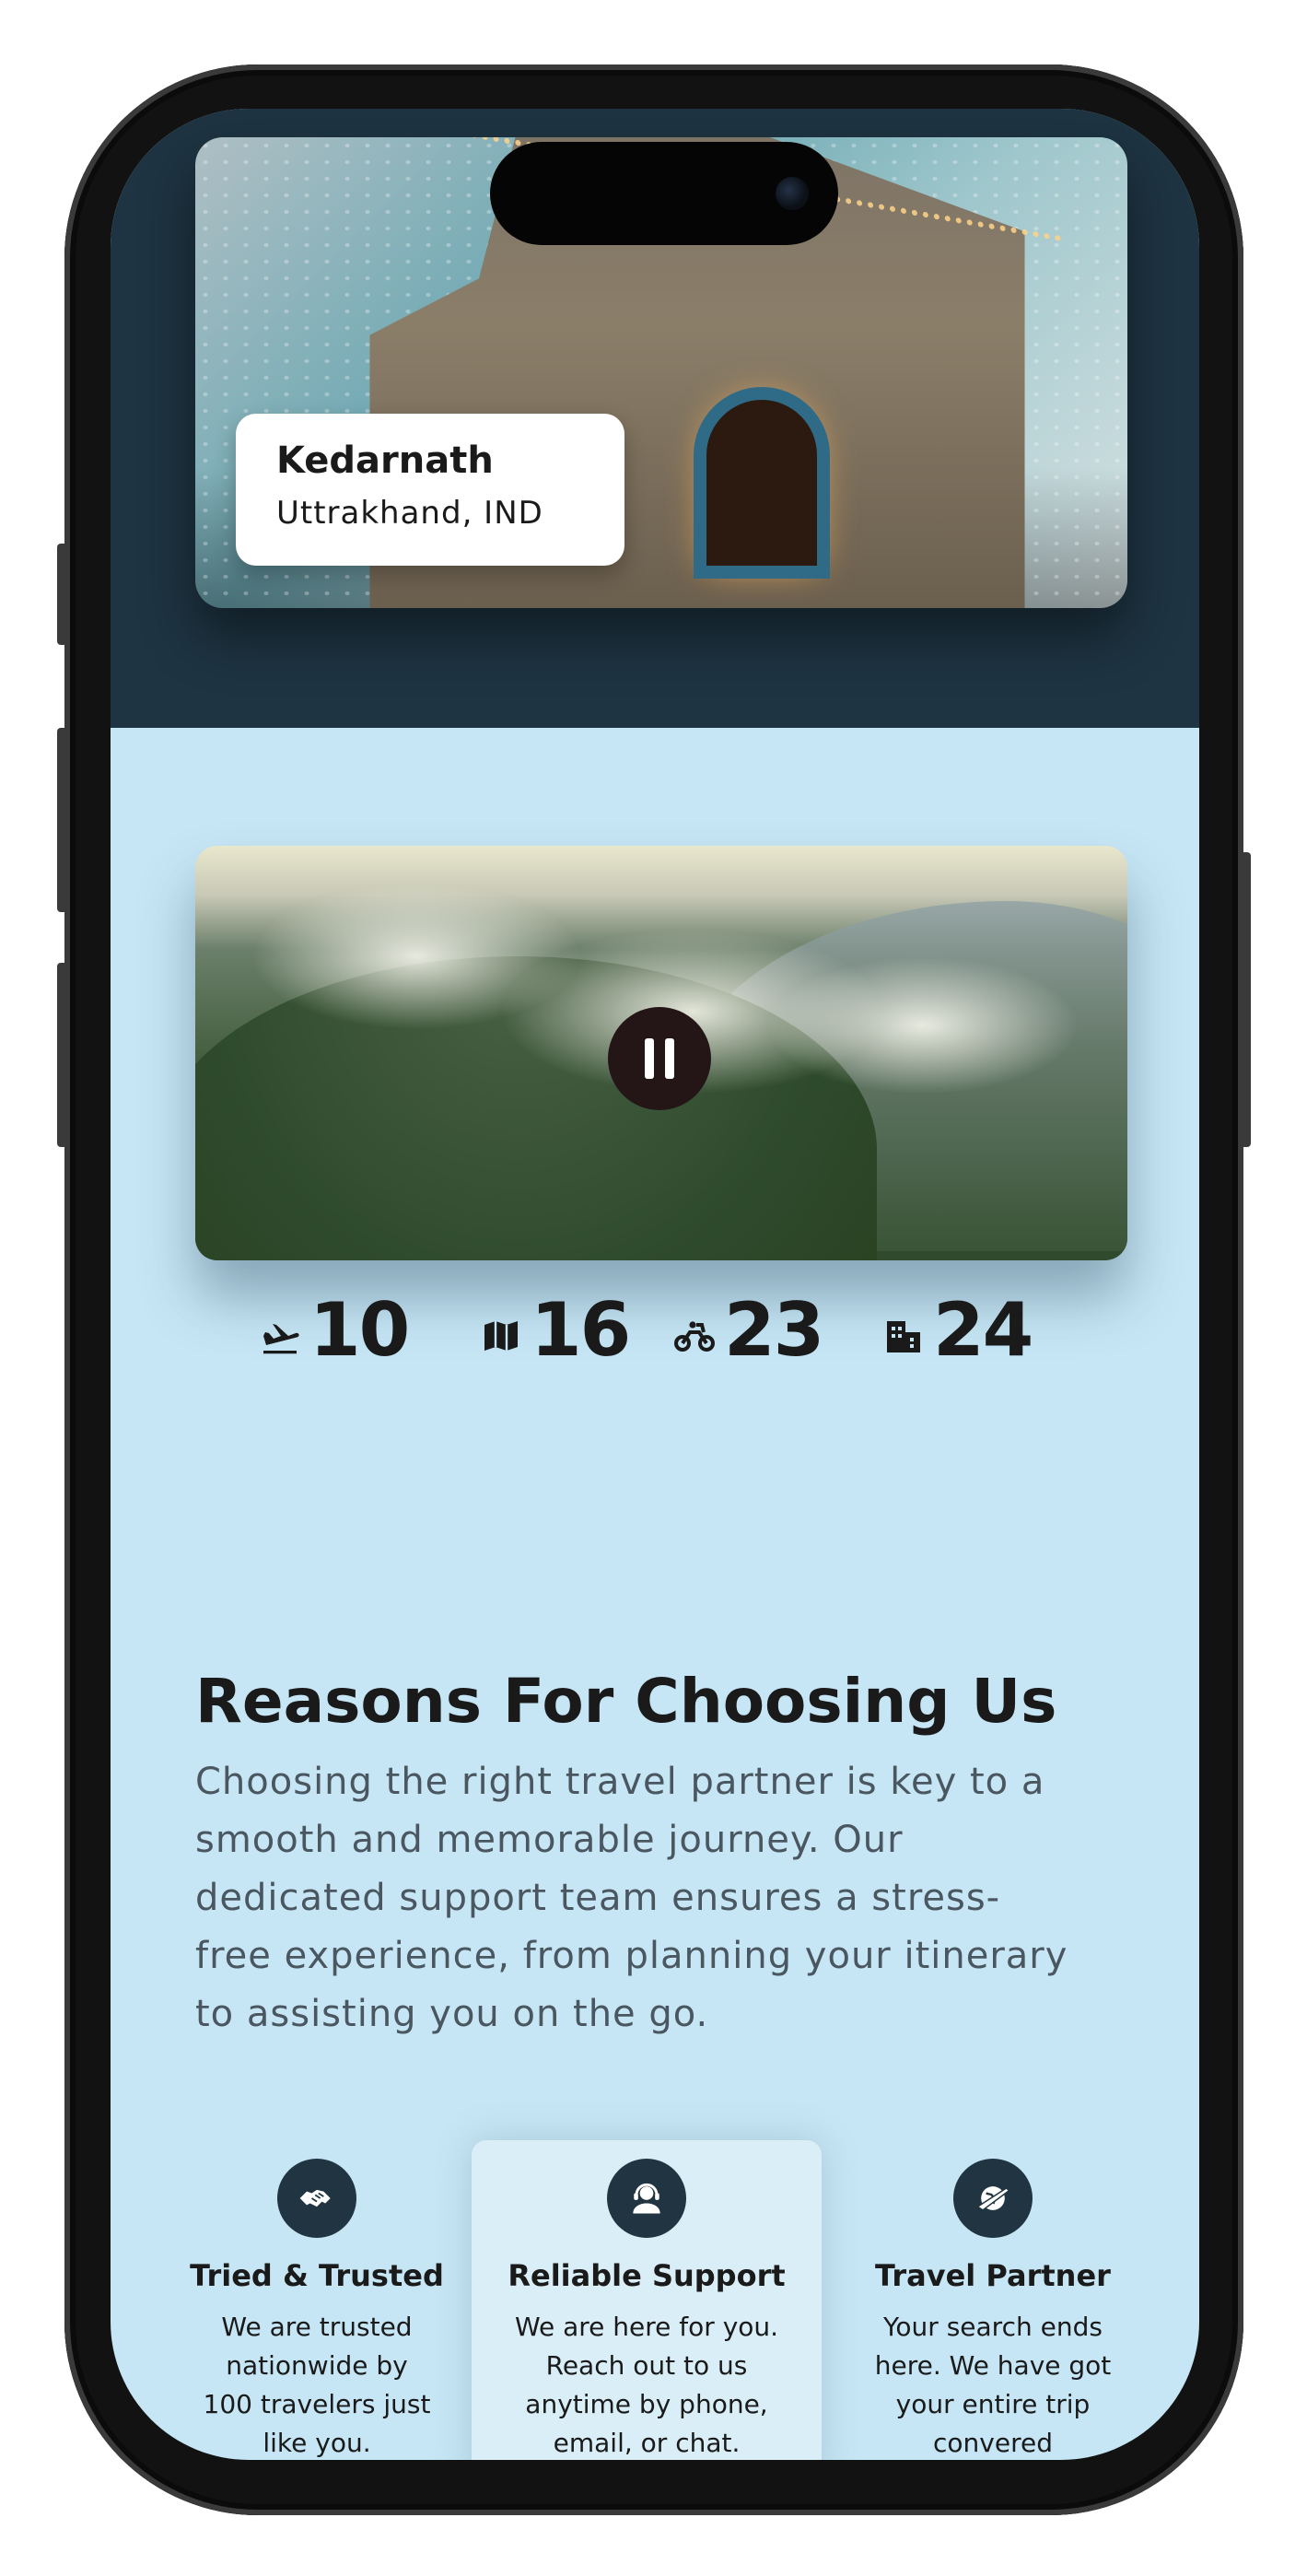  Describe the element at coordinates (647, 2404) in the screenshot. I see `feature-description-line: anytime by phone,` at that location.